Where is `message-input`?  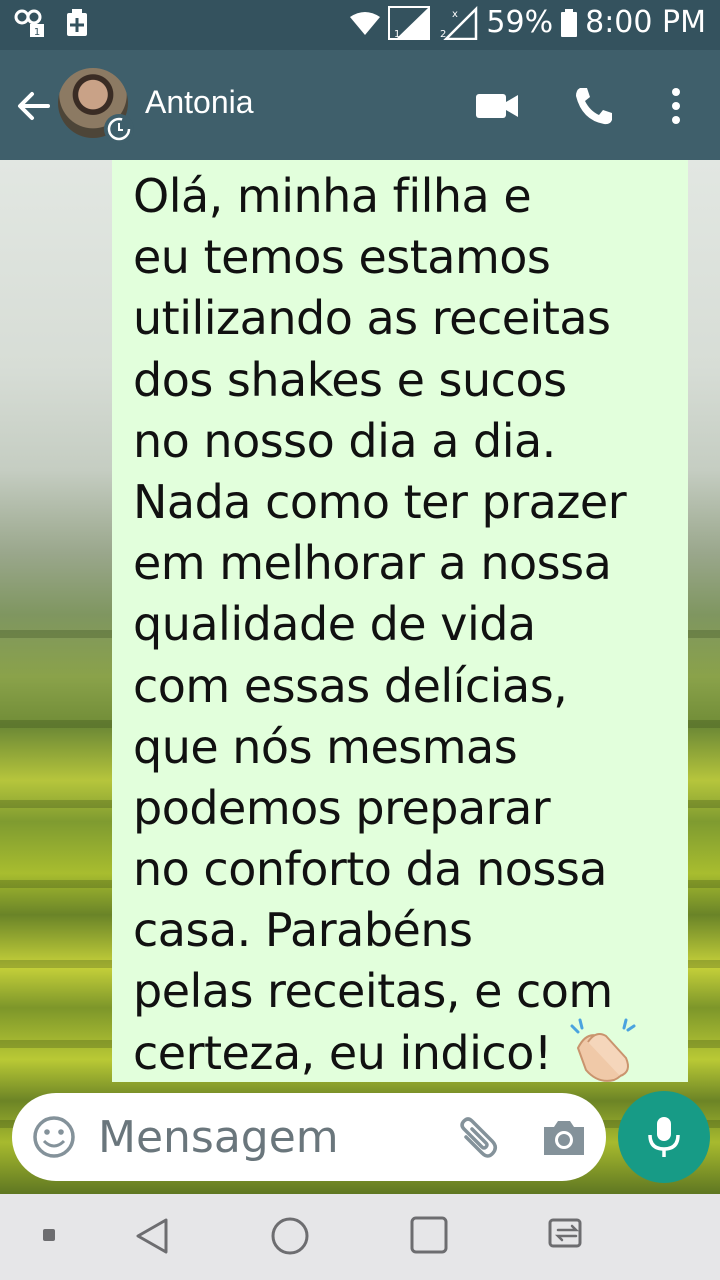
message-input is located at coordinates (263, 1137).